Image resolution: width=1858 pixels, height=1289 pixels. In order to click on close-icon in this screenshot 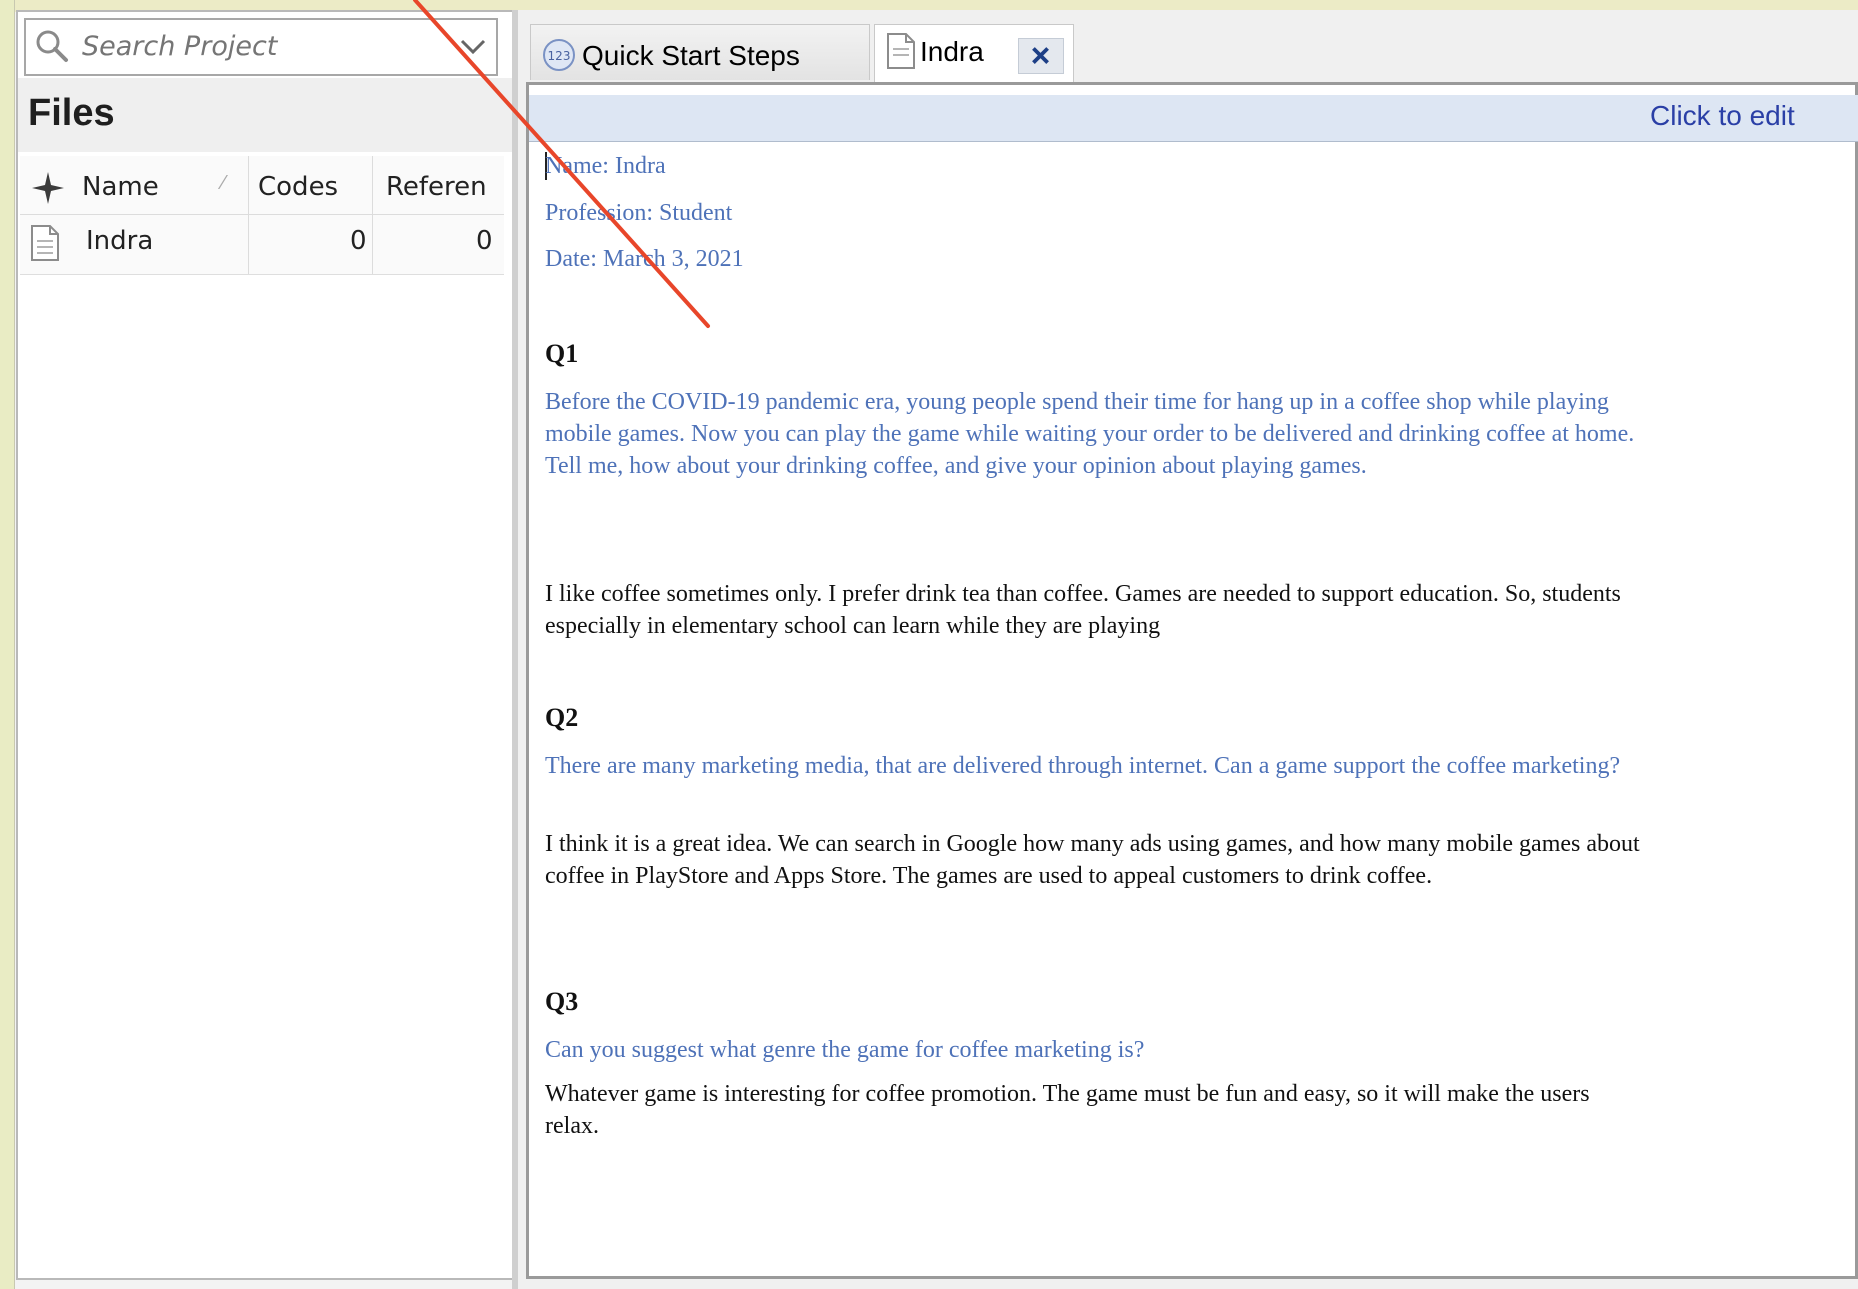, I will do `click(1040, 55)`.